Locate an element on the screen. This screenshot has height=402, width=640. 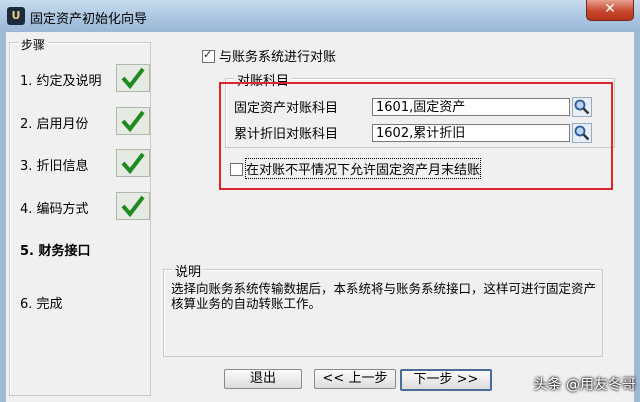
step-1-label: 1. 约定及说明 is located at coordinates (61, 81).